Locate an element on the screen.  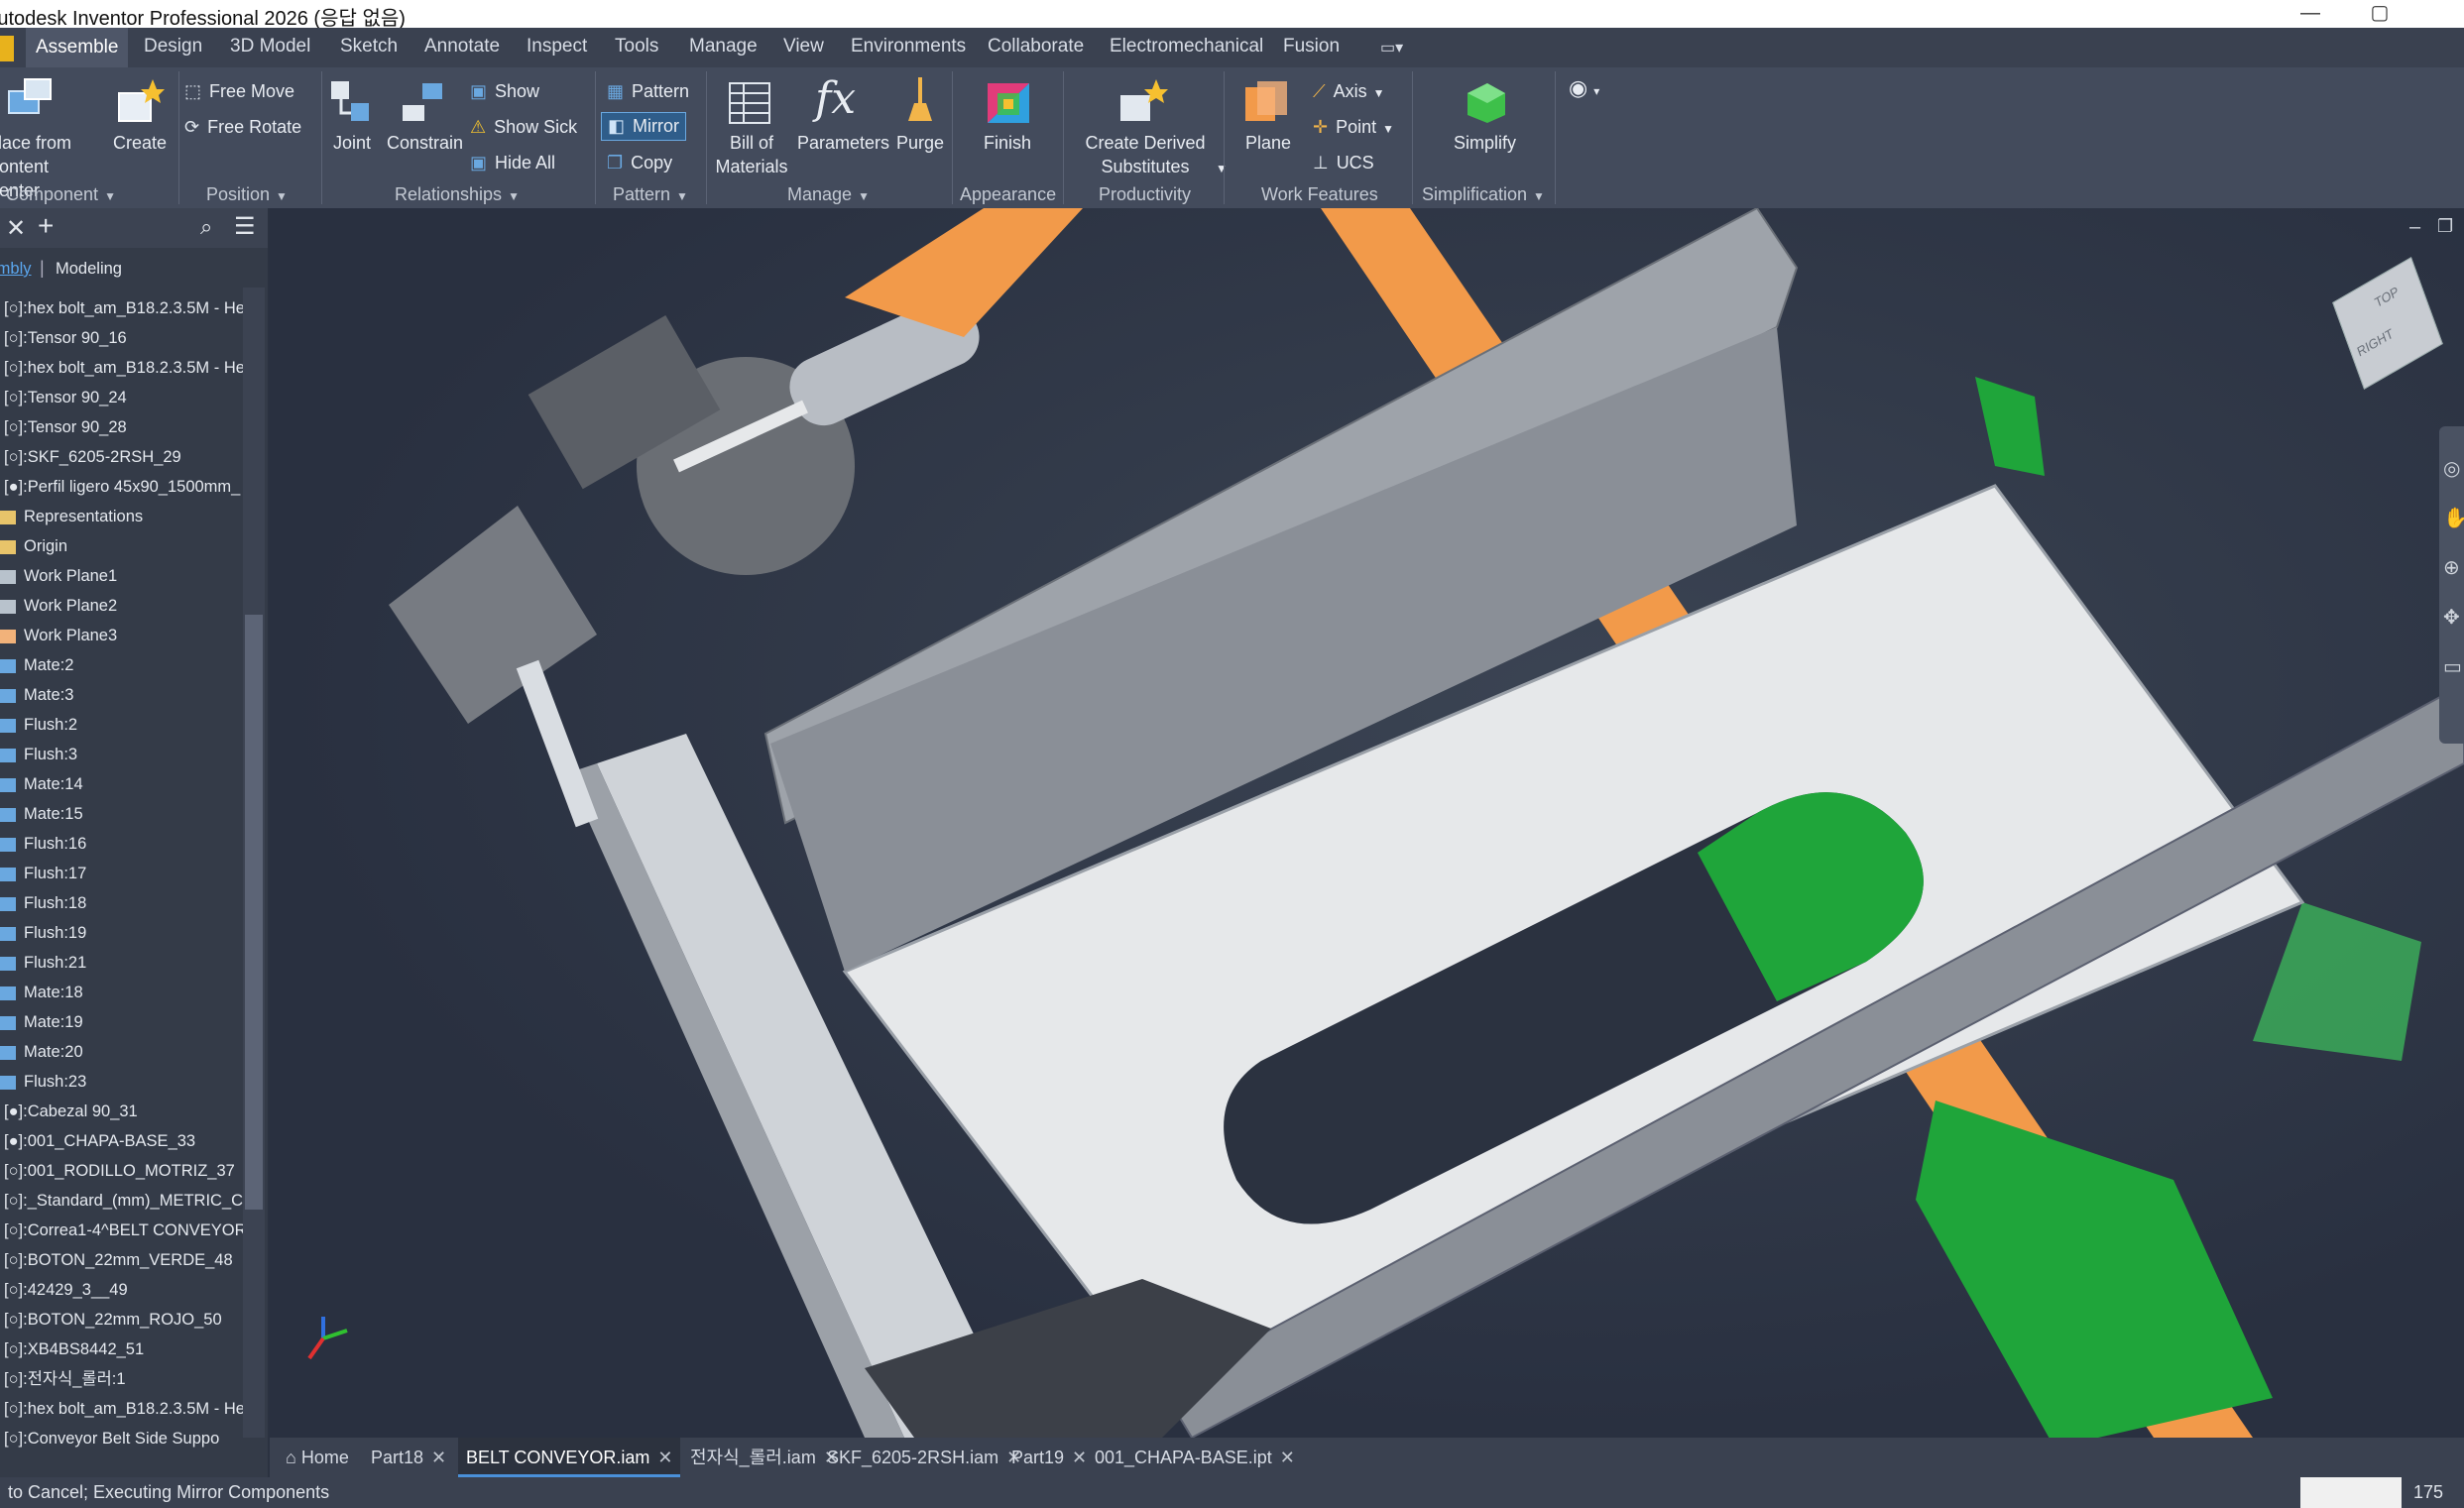
minimize-viewport-icon: – is located at coordinates (2414, 227).